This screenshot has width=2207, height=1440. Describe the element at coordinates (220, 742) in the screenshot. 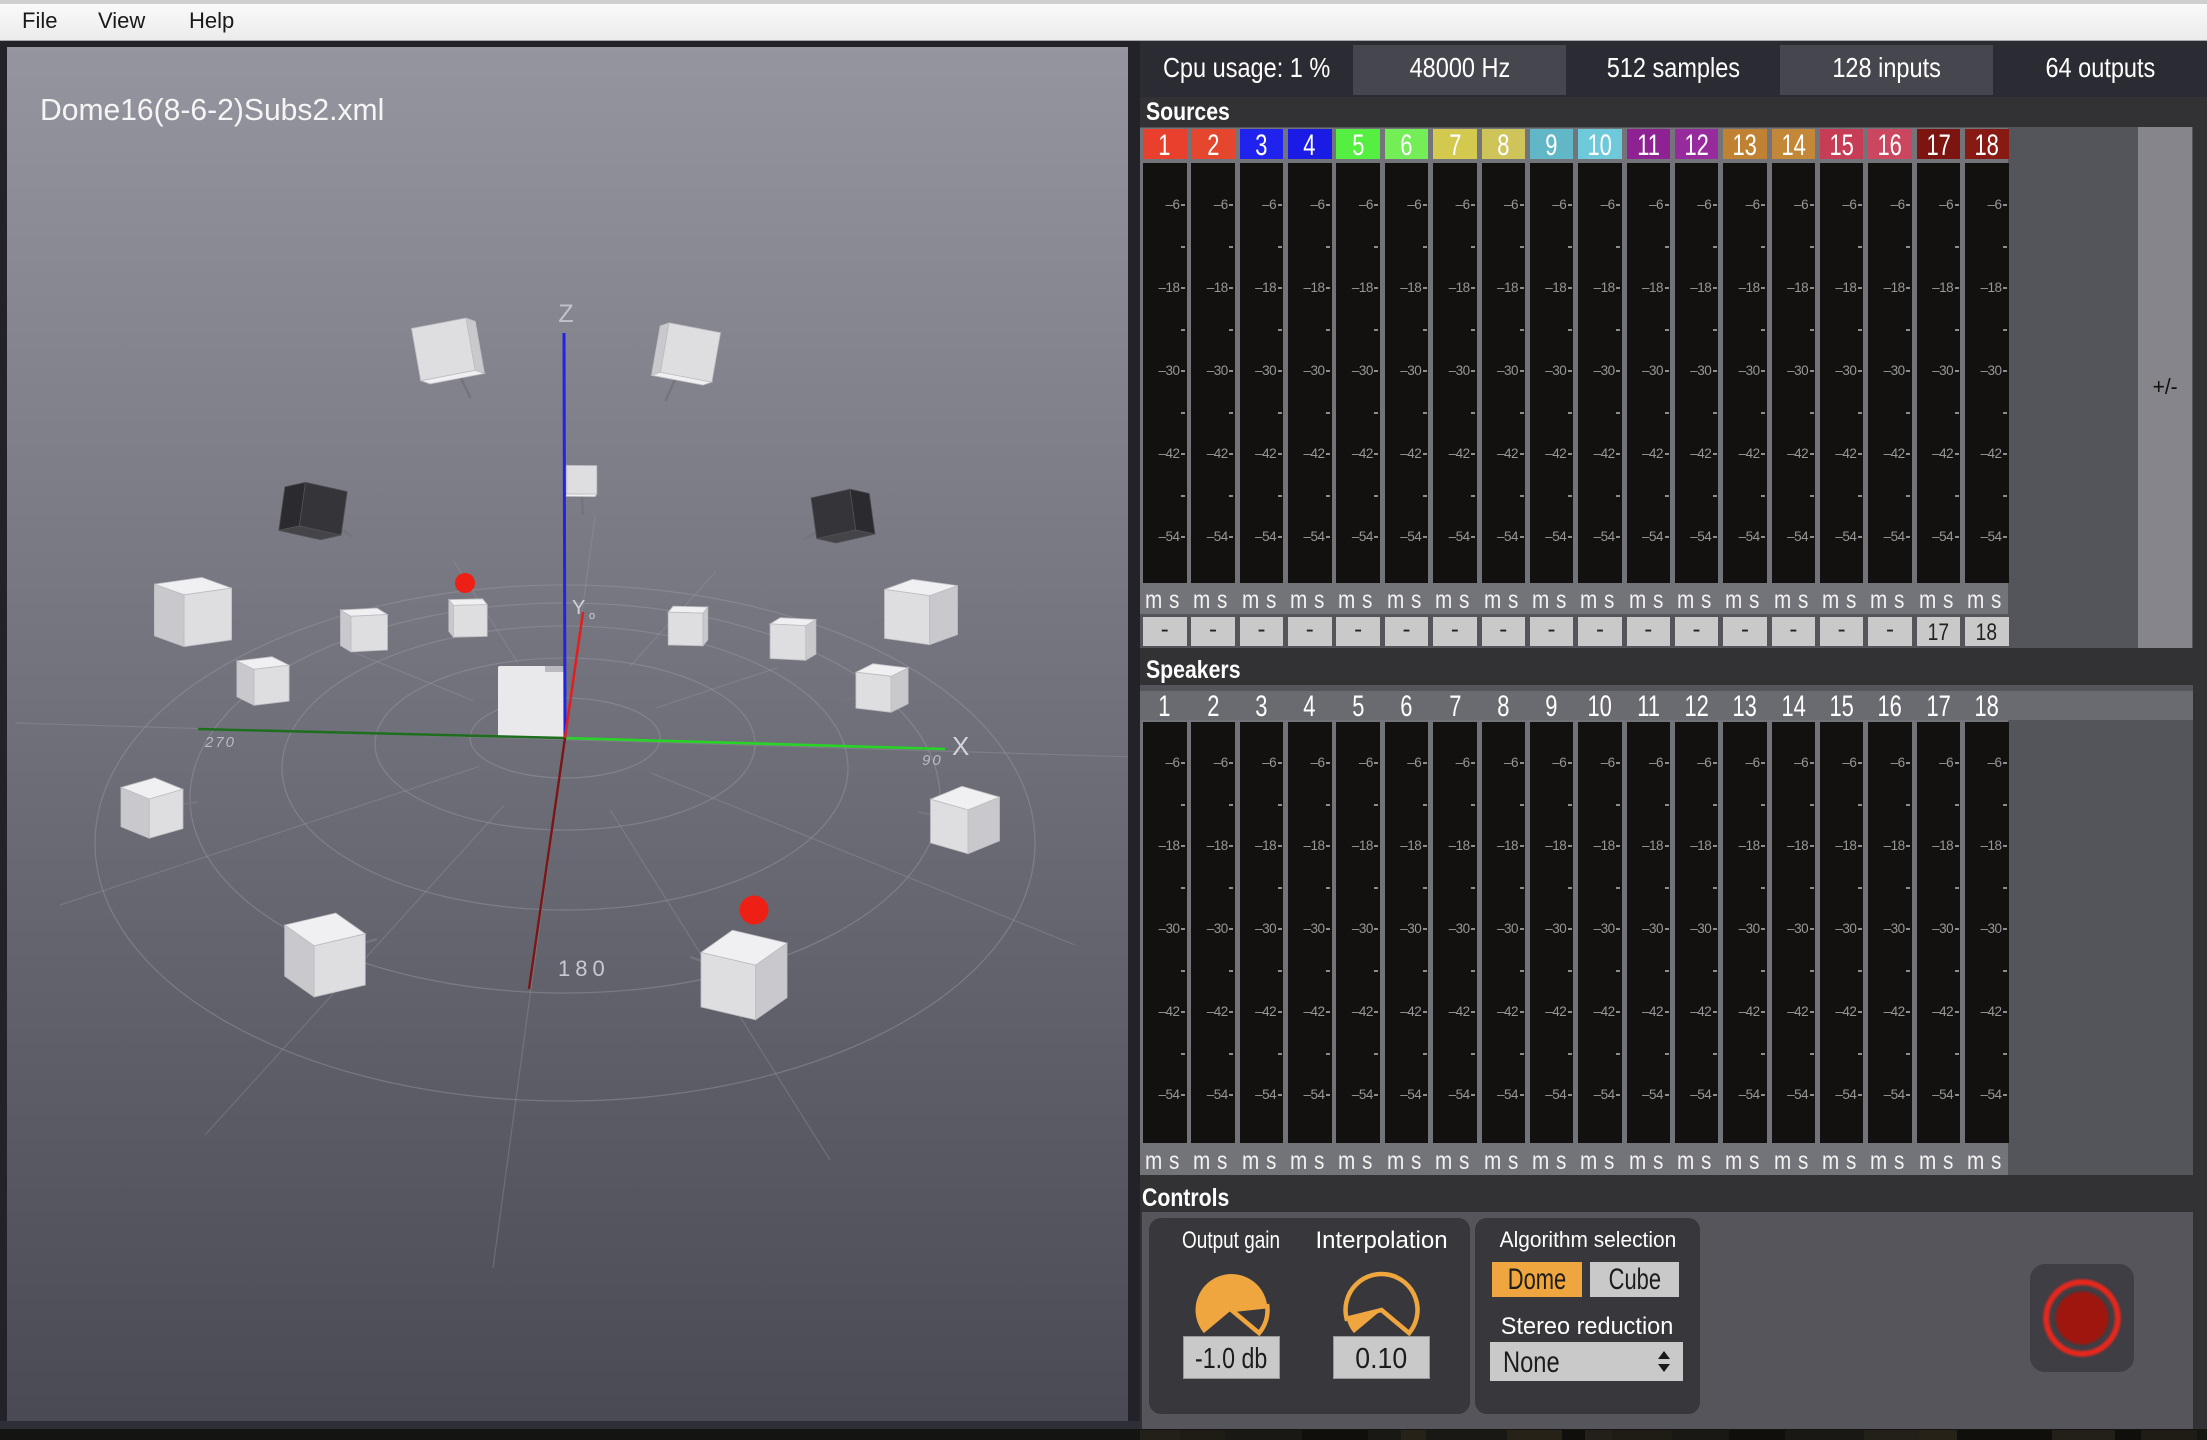

I see `svg-text: 270` at that location.